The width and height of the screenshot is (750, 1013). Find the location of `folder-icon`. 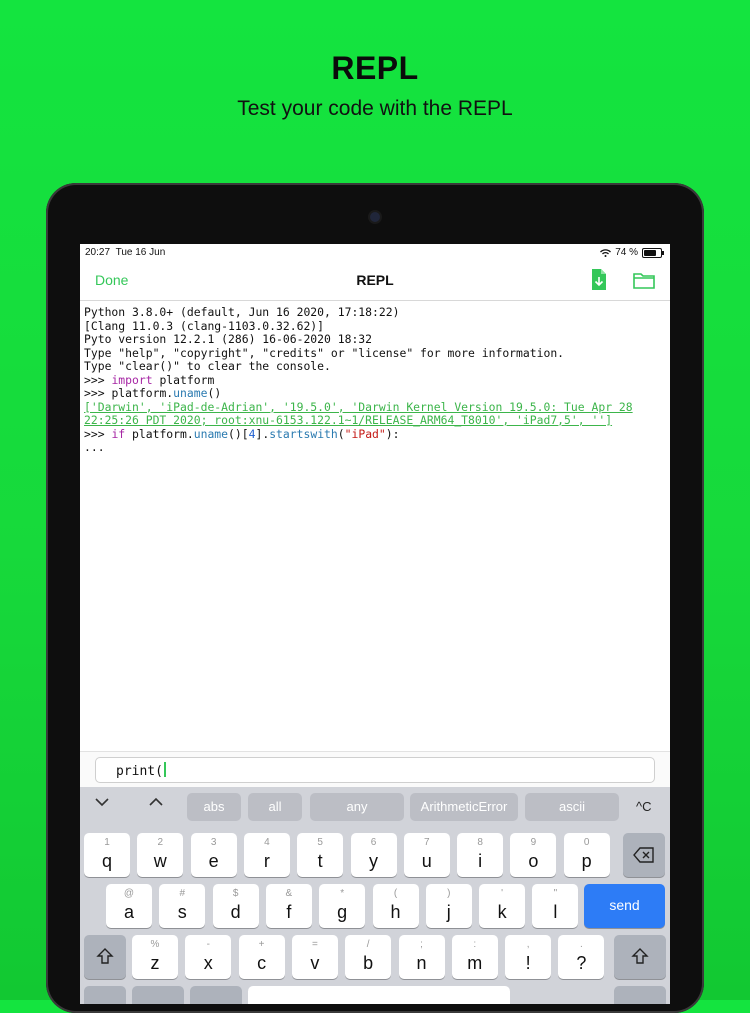

folder-icon is located at coordinates (644, 280).